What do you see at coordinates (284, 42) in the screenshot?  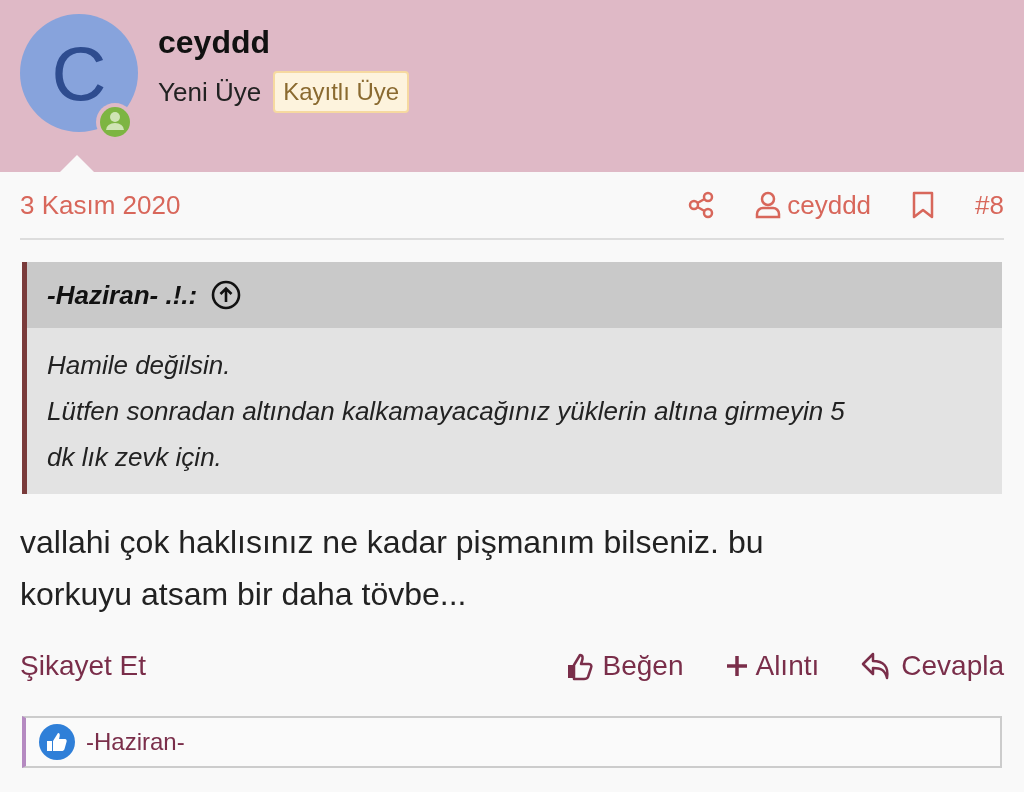 I see `username: ceyddd` at bounding box center [284, 42].